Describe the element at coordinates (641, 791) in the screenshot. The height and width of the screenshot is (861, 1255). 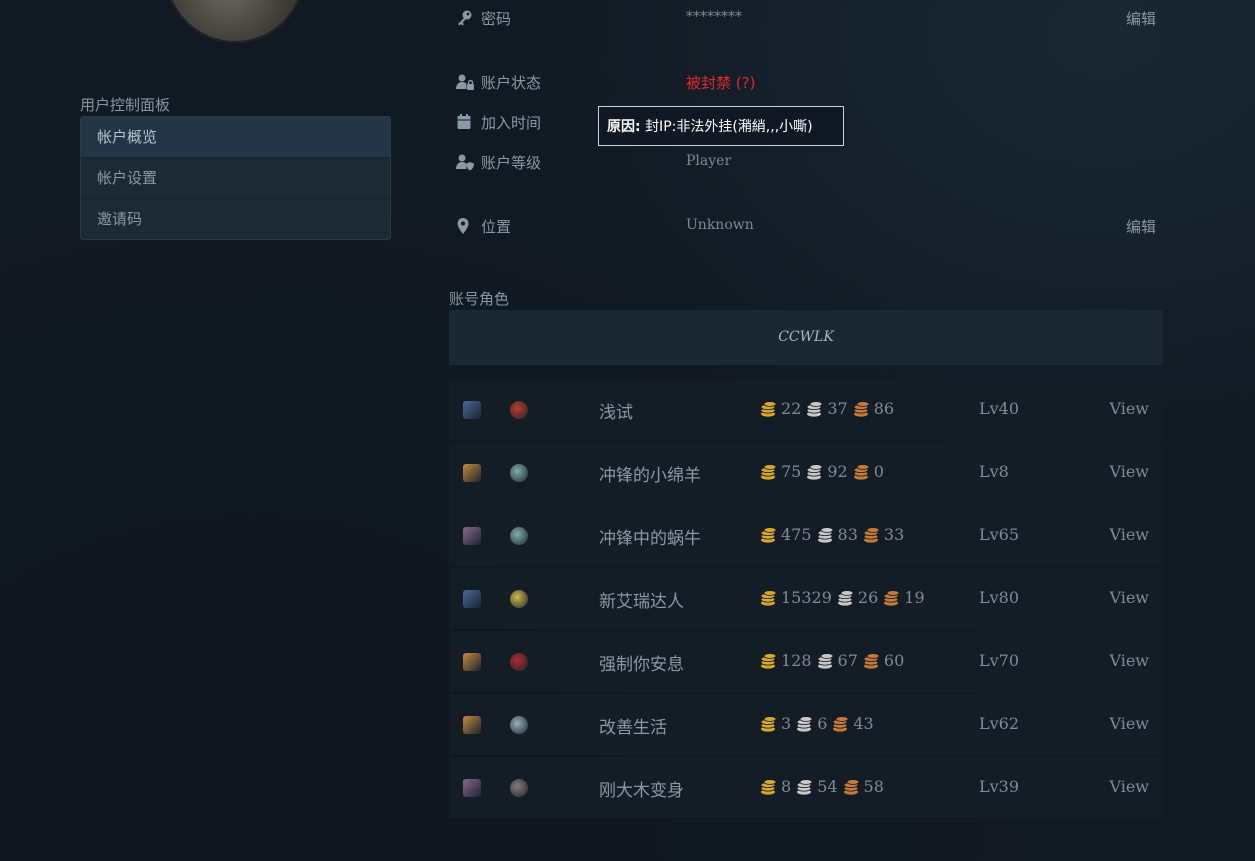
I see `character-name: 刚大木变身` at that location.